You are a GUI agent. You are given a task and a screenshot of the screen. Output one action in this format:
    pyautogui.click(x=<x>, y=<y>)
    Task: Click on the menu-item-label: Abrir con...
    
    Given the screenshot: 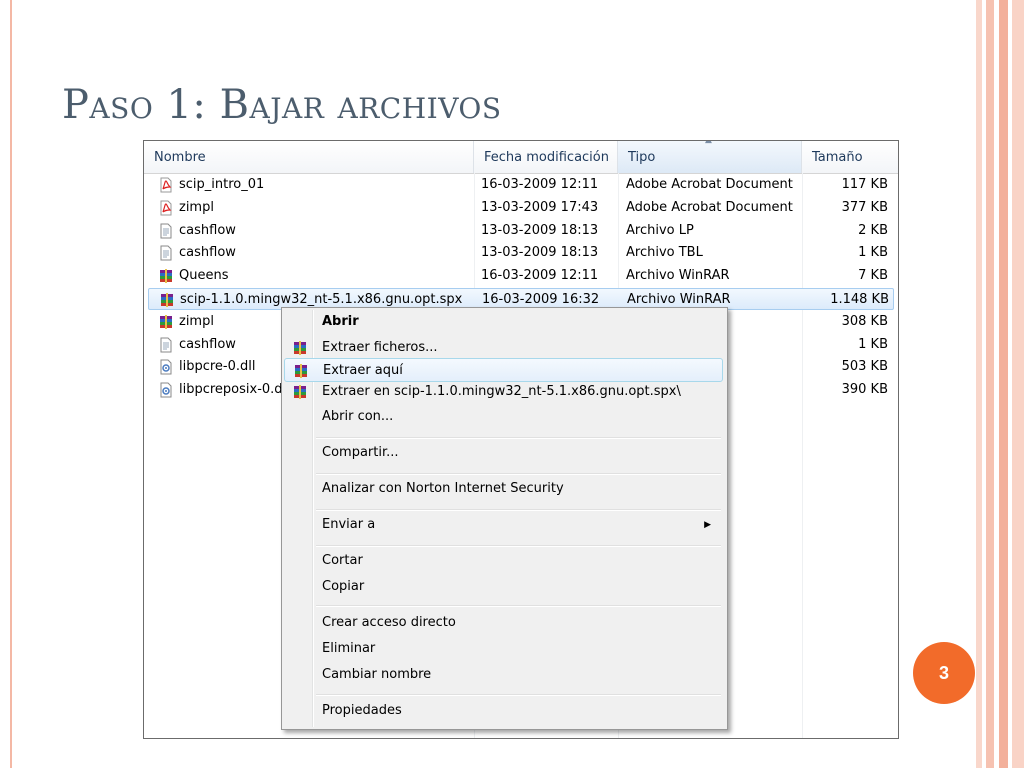 What is the action you would take?
    pyautogui.click(x=358, y=416)
    